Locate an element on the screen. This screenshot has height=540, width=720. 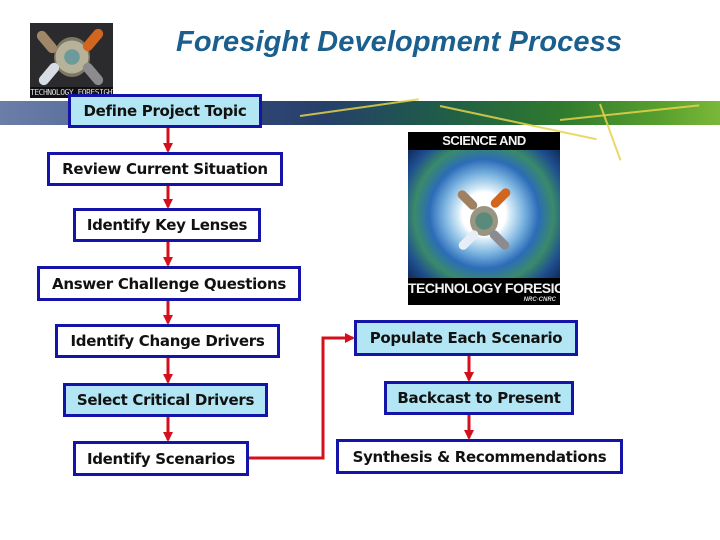
step-identify-change-drivers: Identify Change Drivers is located at coordinates (167, 341).